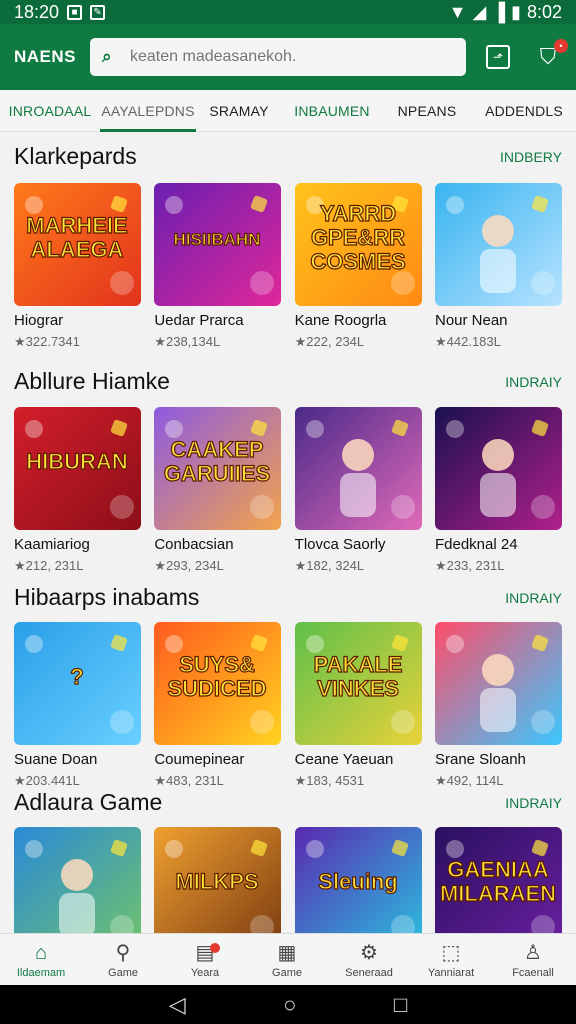 This screenshot has height=1024, width=576. I want to click on game-thumbnail: GAENIAA MILARAEN, so click(498, 888).